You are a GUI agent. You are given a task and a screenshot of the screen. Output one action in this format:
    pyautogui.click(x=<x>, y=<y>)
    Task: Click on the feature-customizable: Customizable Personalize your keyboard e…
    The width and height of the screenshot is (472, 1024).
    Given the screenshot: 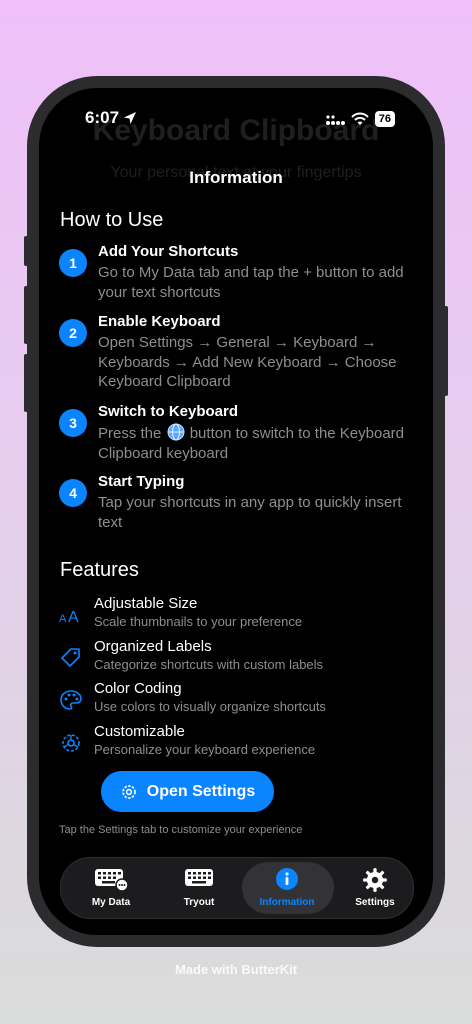 What is the action you would take?
    pyautogui.click(x=239, y=743)
    